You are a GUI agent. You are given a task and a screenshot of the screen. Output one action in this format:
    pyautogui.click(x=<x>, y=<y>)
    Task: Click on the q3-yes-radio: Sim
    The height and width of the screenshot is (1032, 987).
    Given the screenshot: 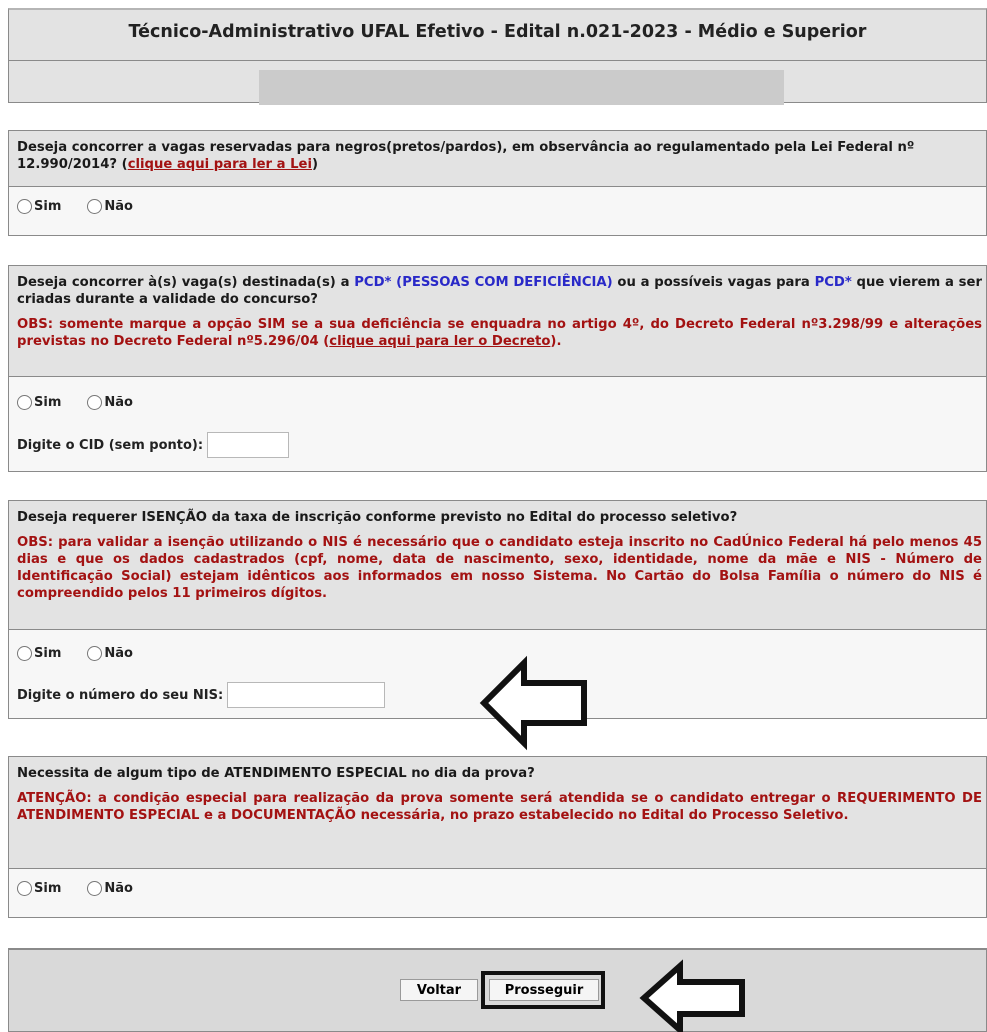 What is the action you would take?
    pyautogui.click(x=39, y=653)
    